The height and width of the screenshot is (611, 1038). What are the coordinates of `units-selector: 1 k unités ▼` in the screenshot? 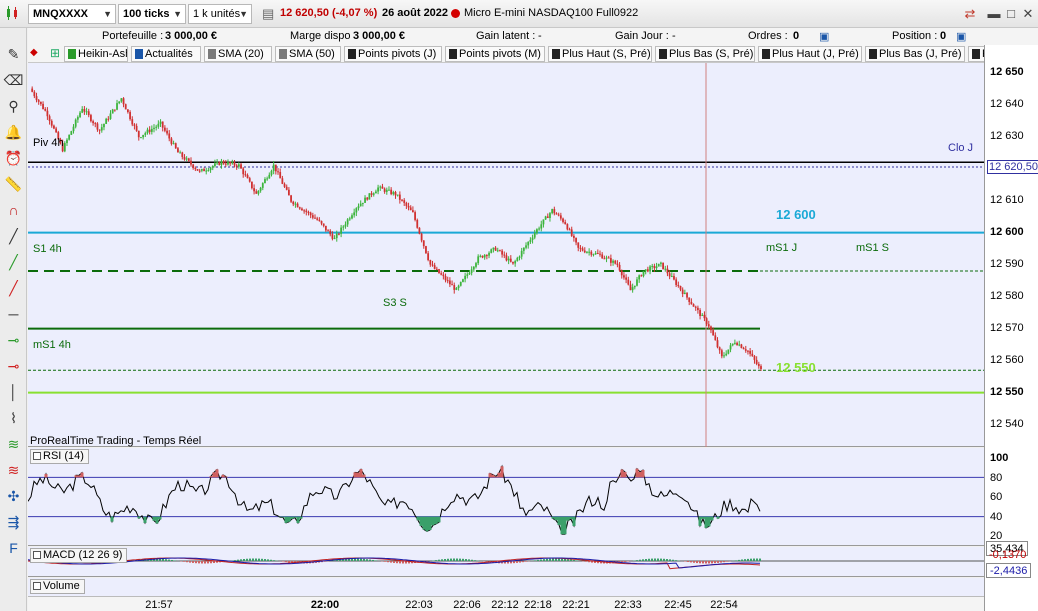 It's located at (220, 14).